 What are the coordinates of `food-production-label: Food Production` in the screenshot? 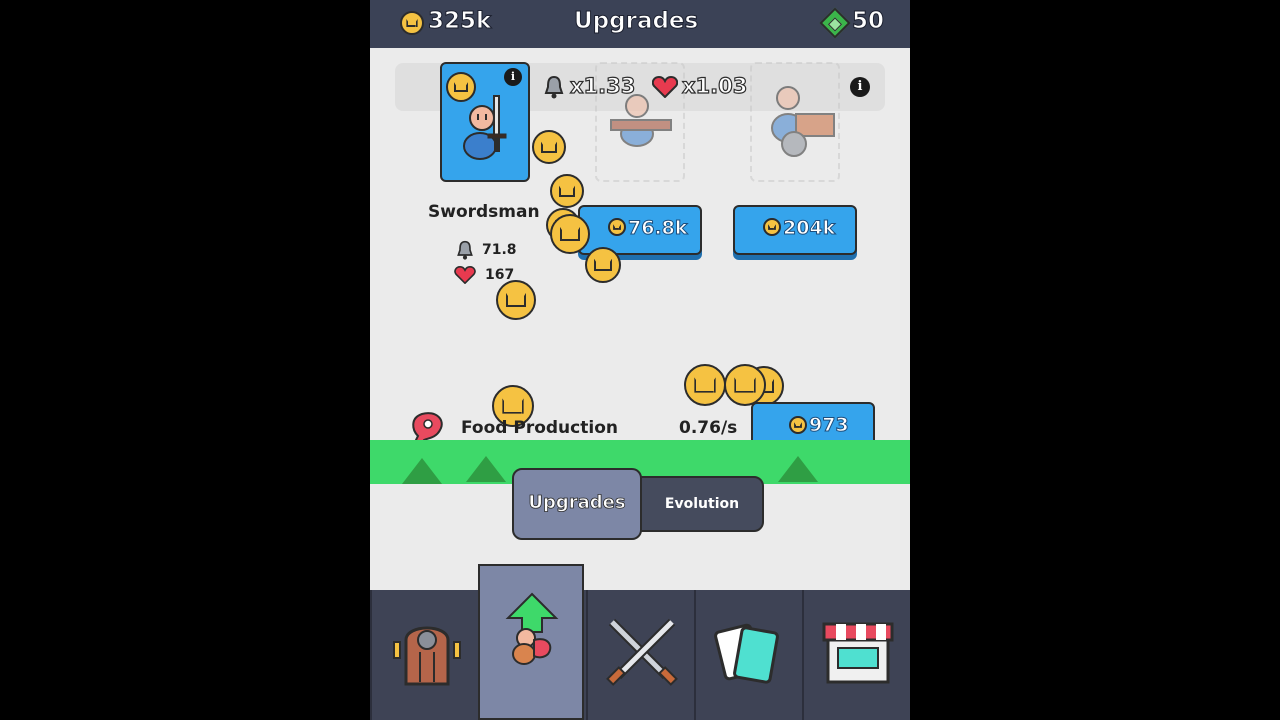 It's located at (539, 428).